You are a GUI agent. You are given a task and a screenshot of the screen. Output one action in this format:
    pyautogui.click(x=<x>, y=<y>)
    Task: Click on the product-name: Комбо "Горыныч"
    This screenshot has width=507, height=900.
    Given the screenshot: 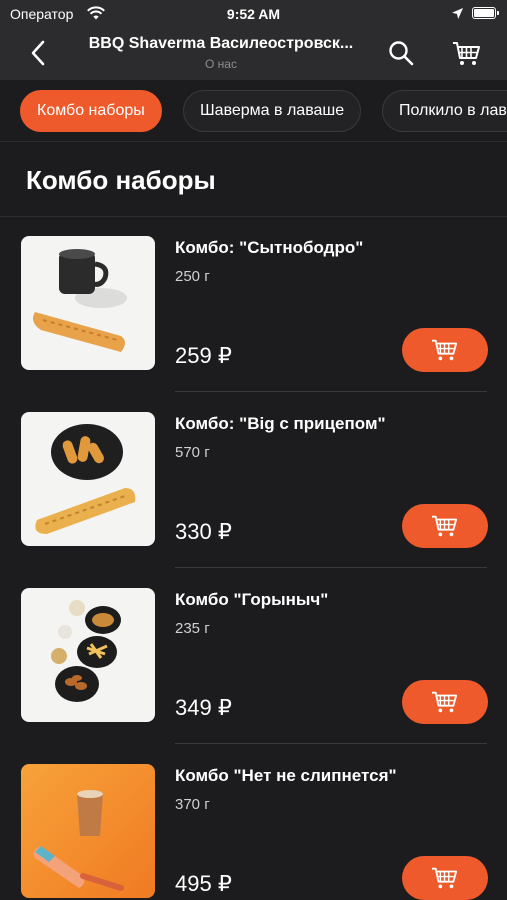 What is the action you would take?
    pyautogui.click(x=252, y=599)
    